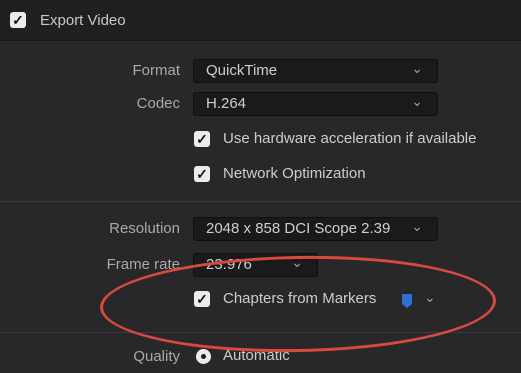 This screenshot has height=373, width=521. What do you see at coordinates (242, 70) in the screenshot?
I see `format-value: QuickTime` at bounding box center [242, 70].